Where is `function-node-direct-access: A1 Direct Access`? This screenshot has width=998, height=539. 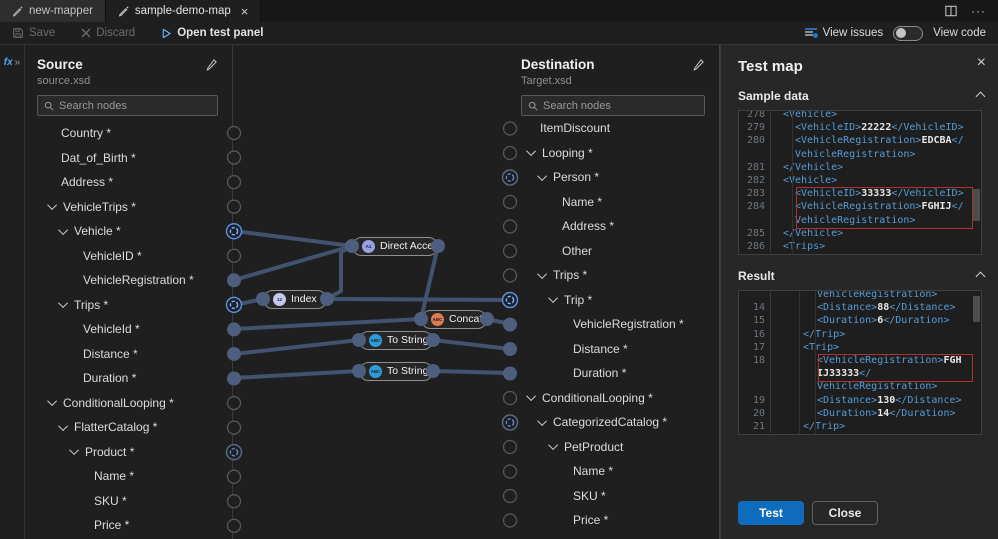
function-node-direct-access: A1 Direct Access is located at coordinates (395, 246).